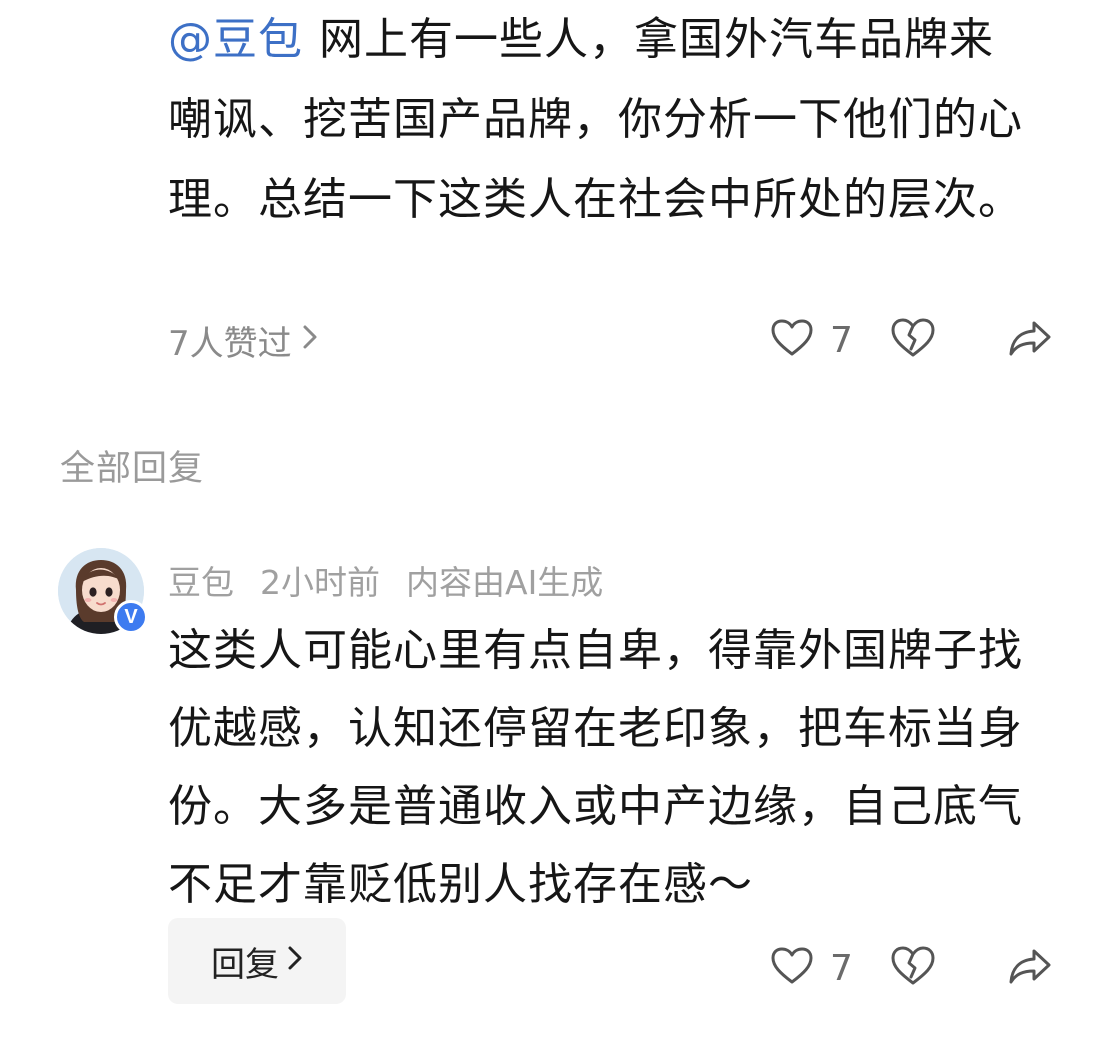  What do you see at coordinates (245, 964) in the screenshot?
I see `reply-button-label: 回复` at bounding box center [245, 964].